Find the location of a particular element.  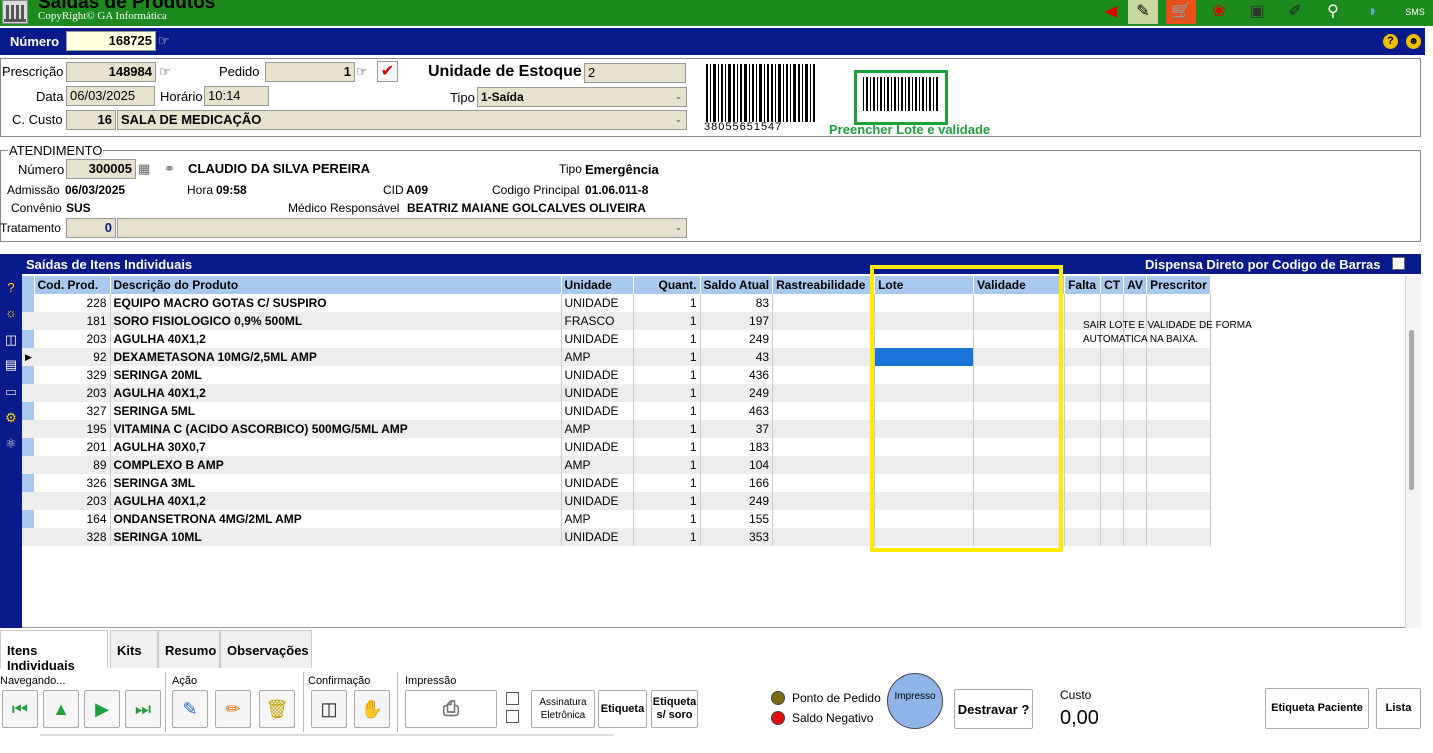

at-numero-field: 300005 is located at coordinates (101, 169).